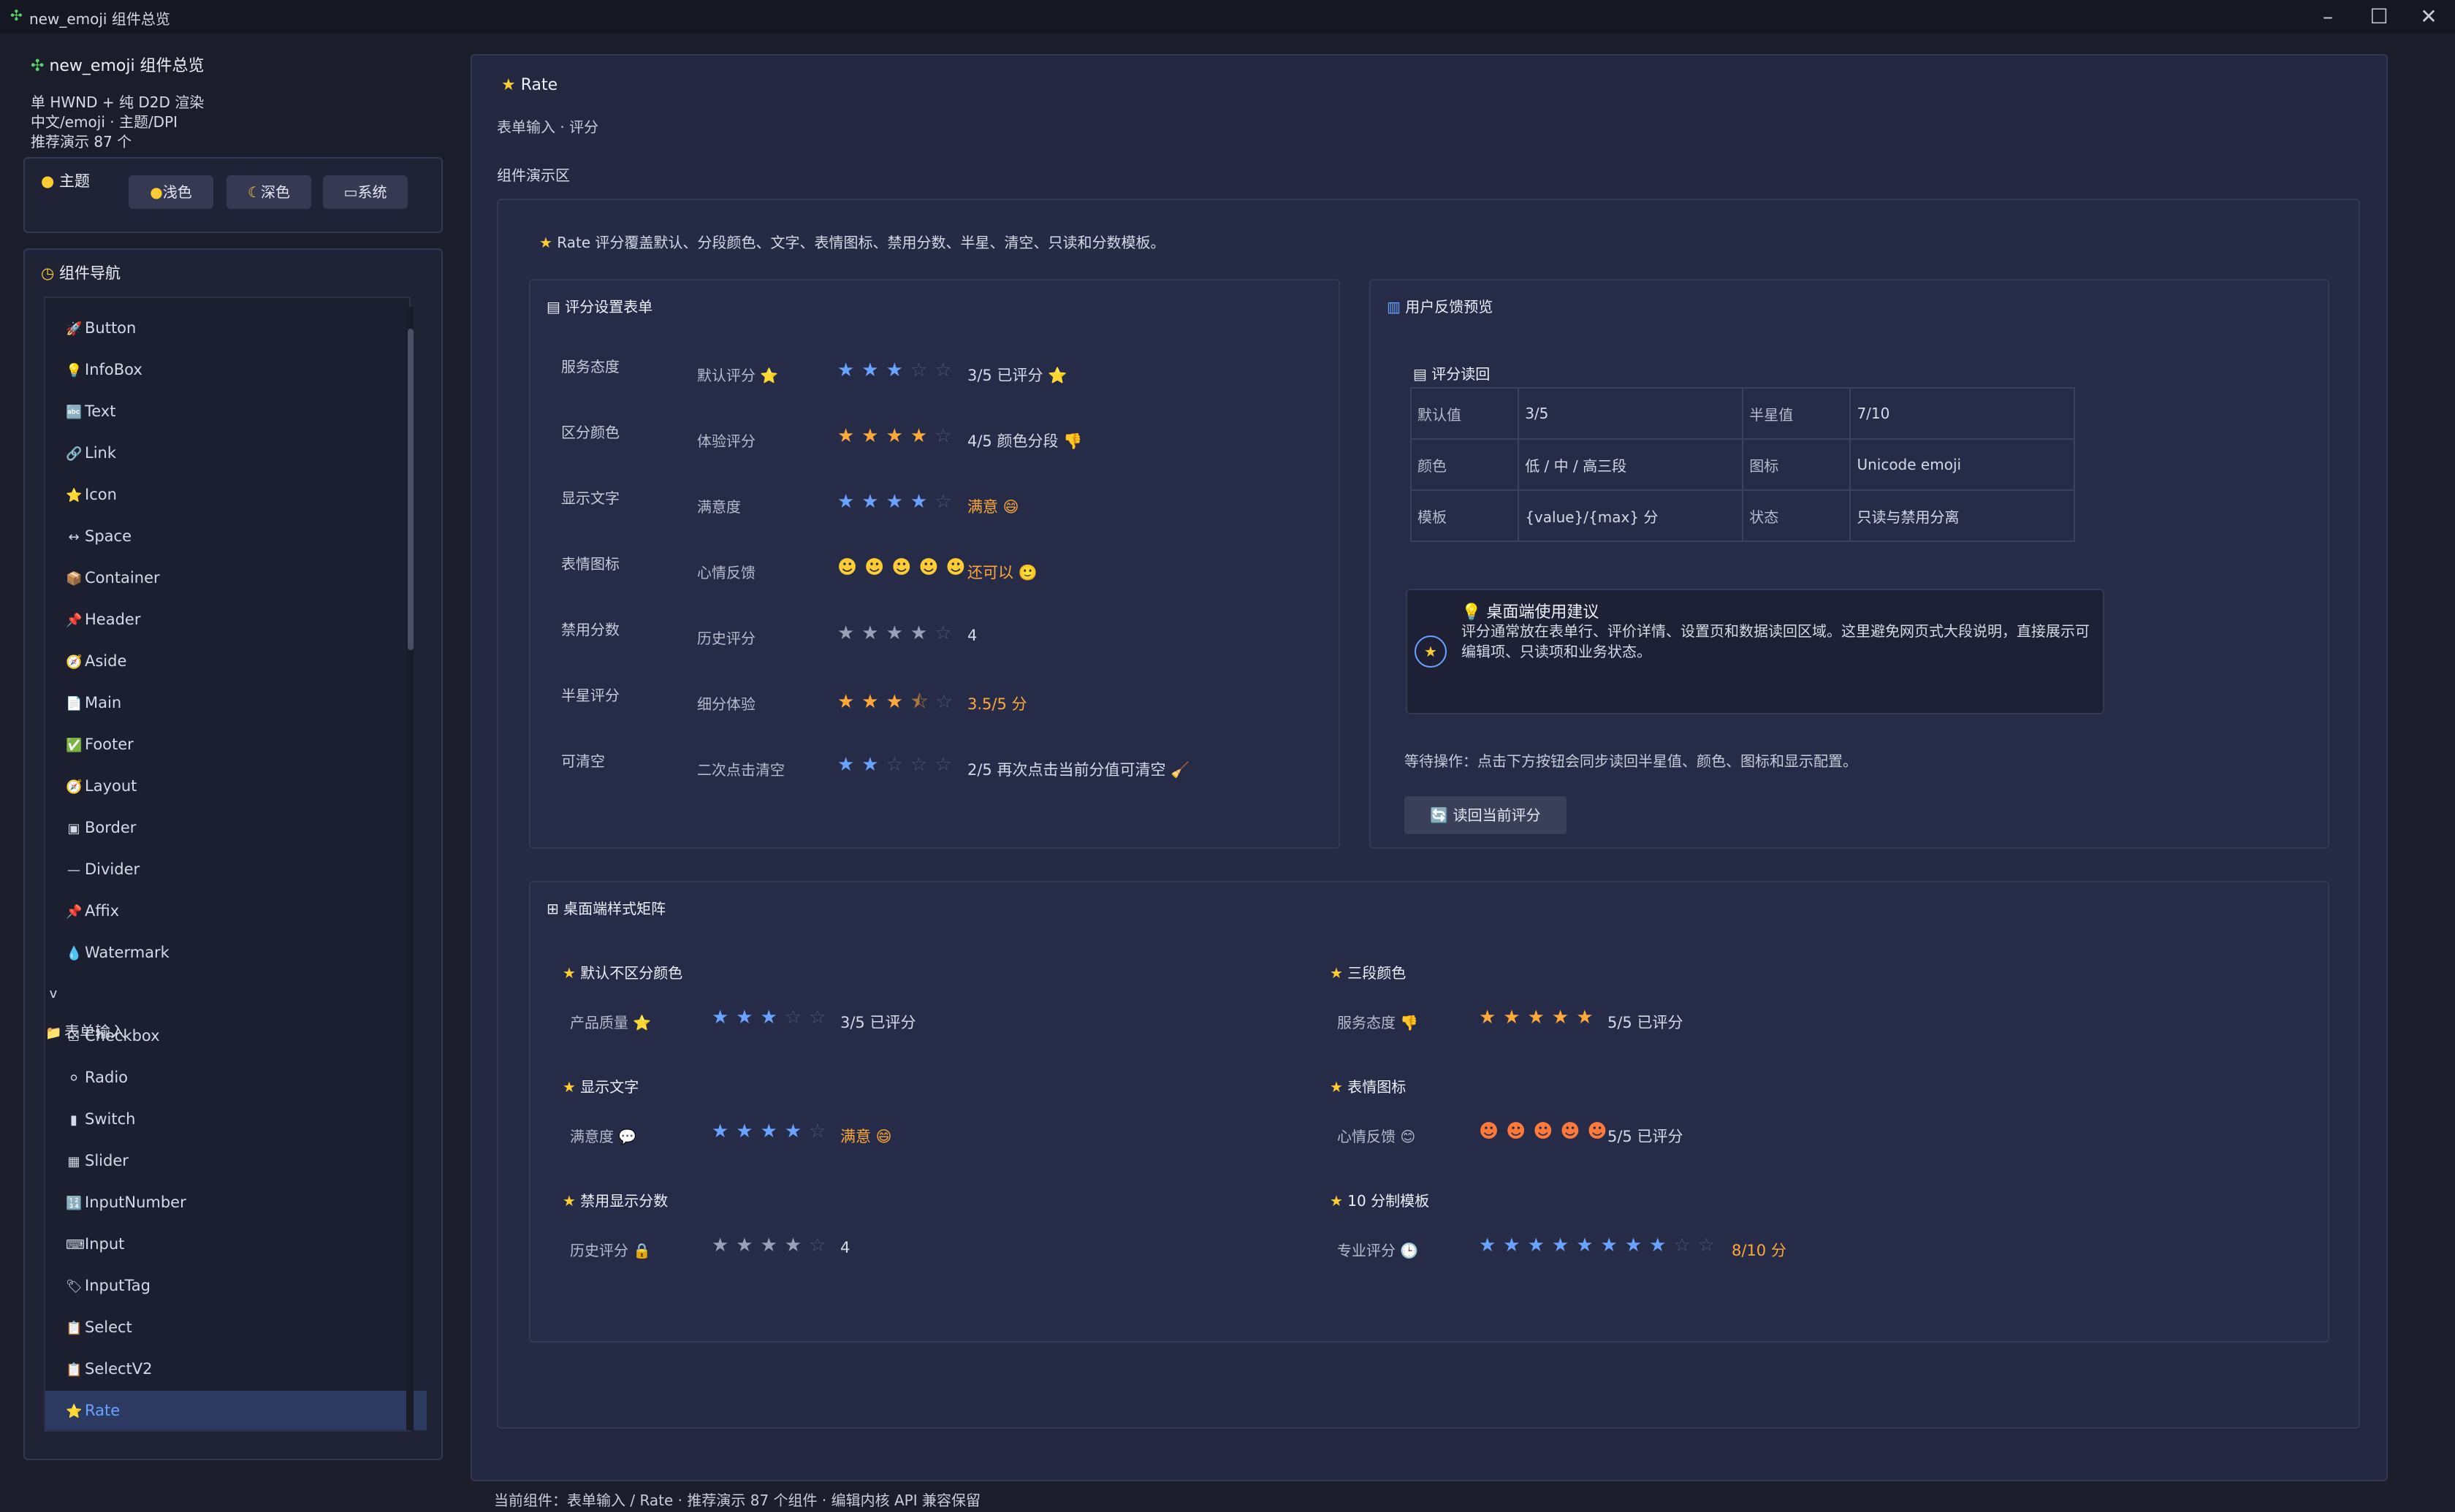 This screenshot has height=1512, width=2455. I want to click on sidebar-item: ☑ Checkbox, so click(236, 1035).